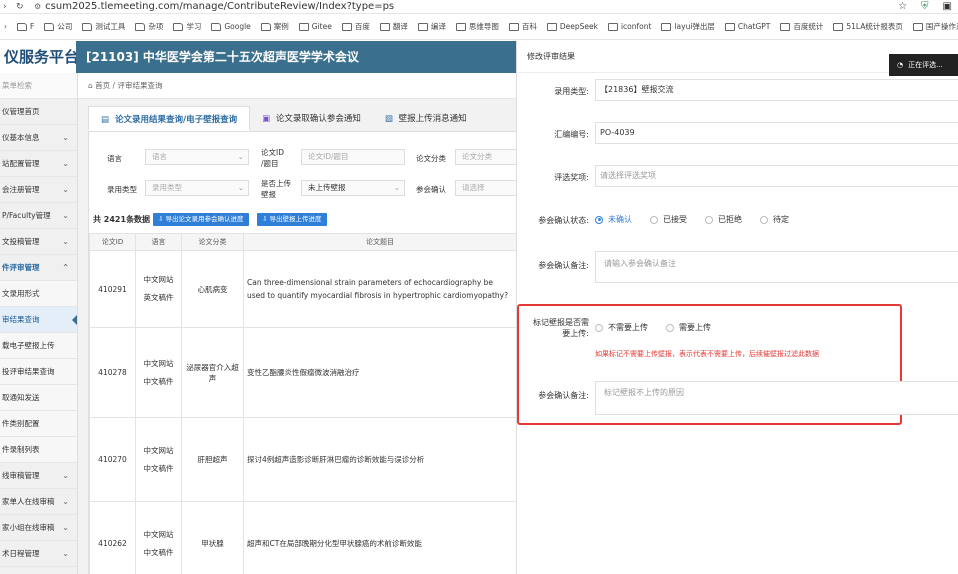 The image size is (958, 574). Describe the element at coordinates (8, 7) in the screenshot. I see `forward-icon: ›` at that location.